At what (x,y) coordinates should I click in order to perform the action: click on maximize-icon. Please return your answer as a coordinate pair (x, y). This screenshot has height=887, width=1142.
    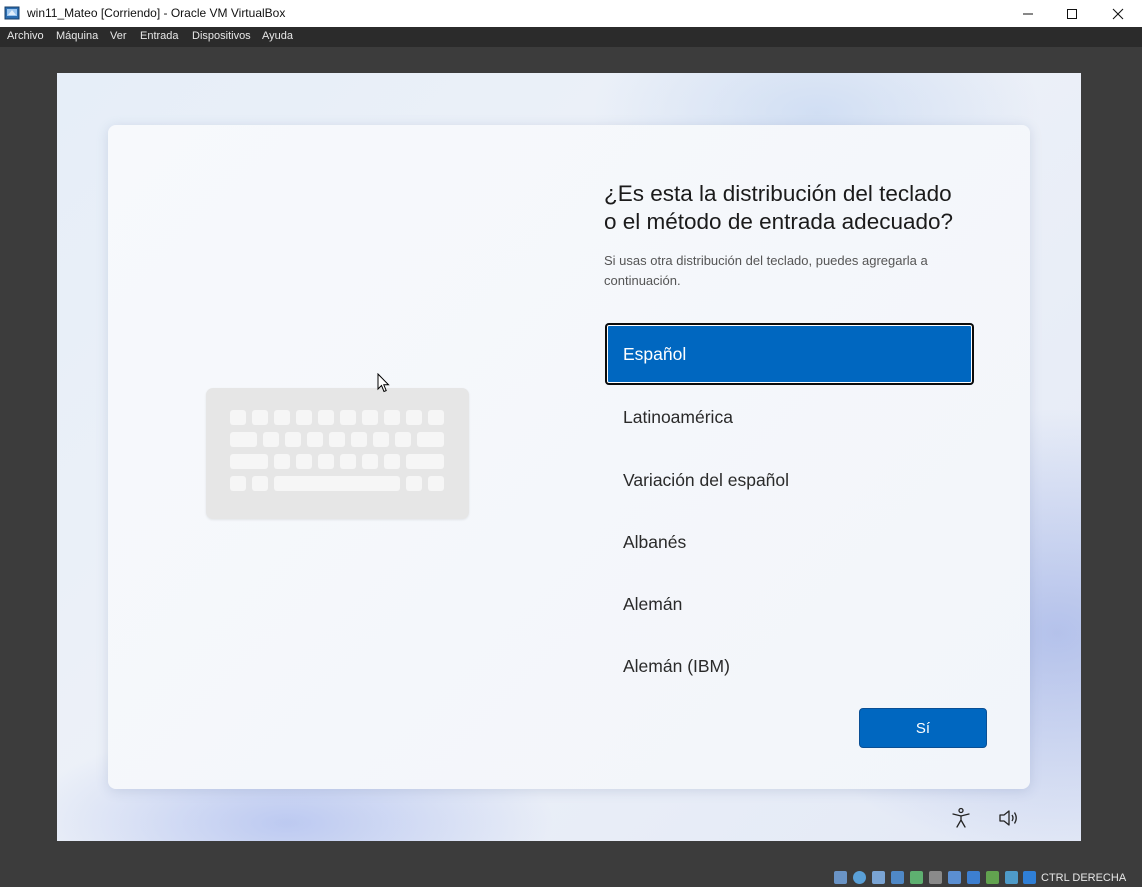
    Looking at the image, I should click on (1072, 13).